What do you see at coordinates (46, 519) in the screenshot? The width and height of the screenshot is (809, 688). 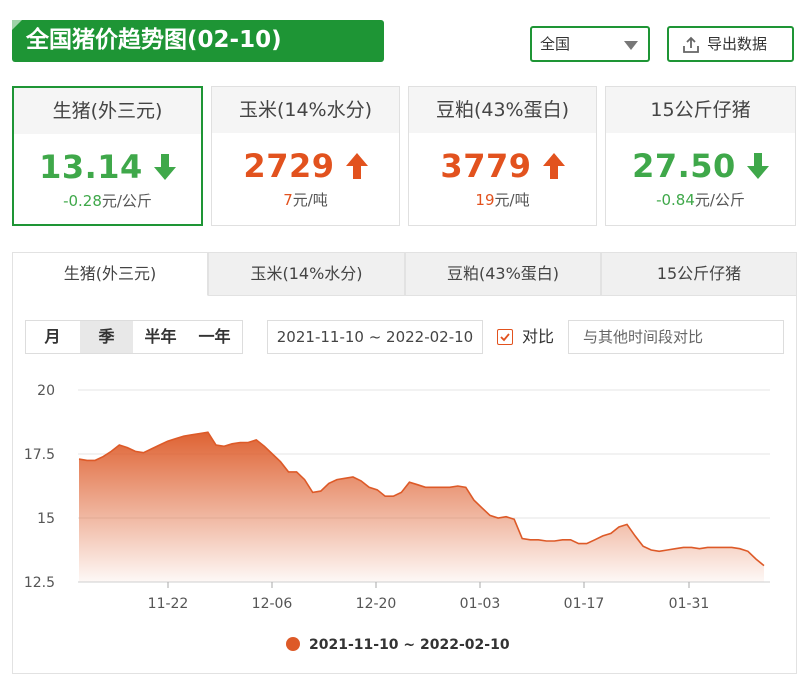 I see `y-tick-label: 15` at bounding box center [46, 519].